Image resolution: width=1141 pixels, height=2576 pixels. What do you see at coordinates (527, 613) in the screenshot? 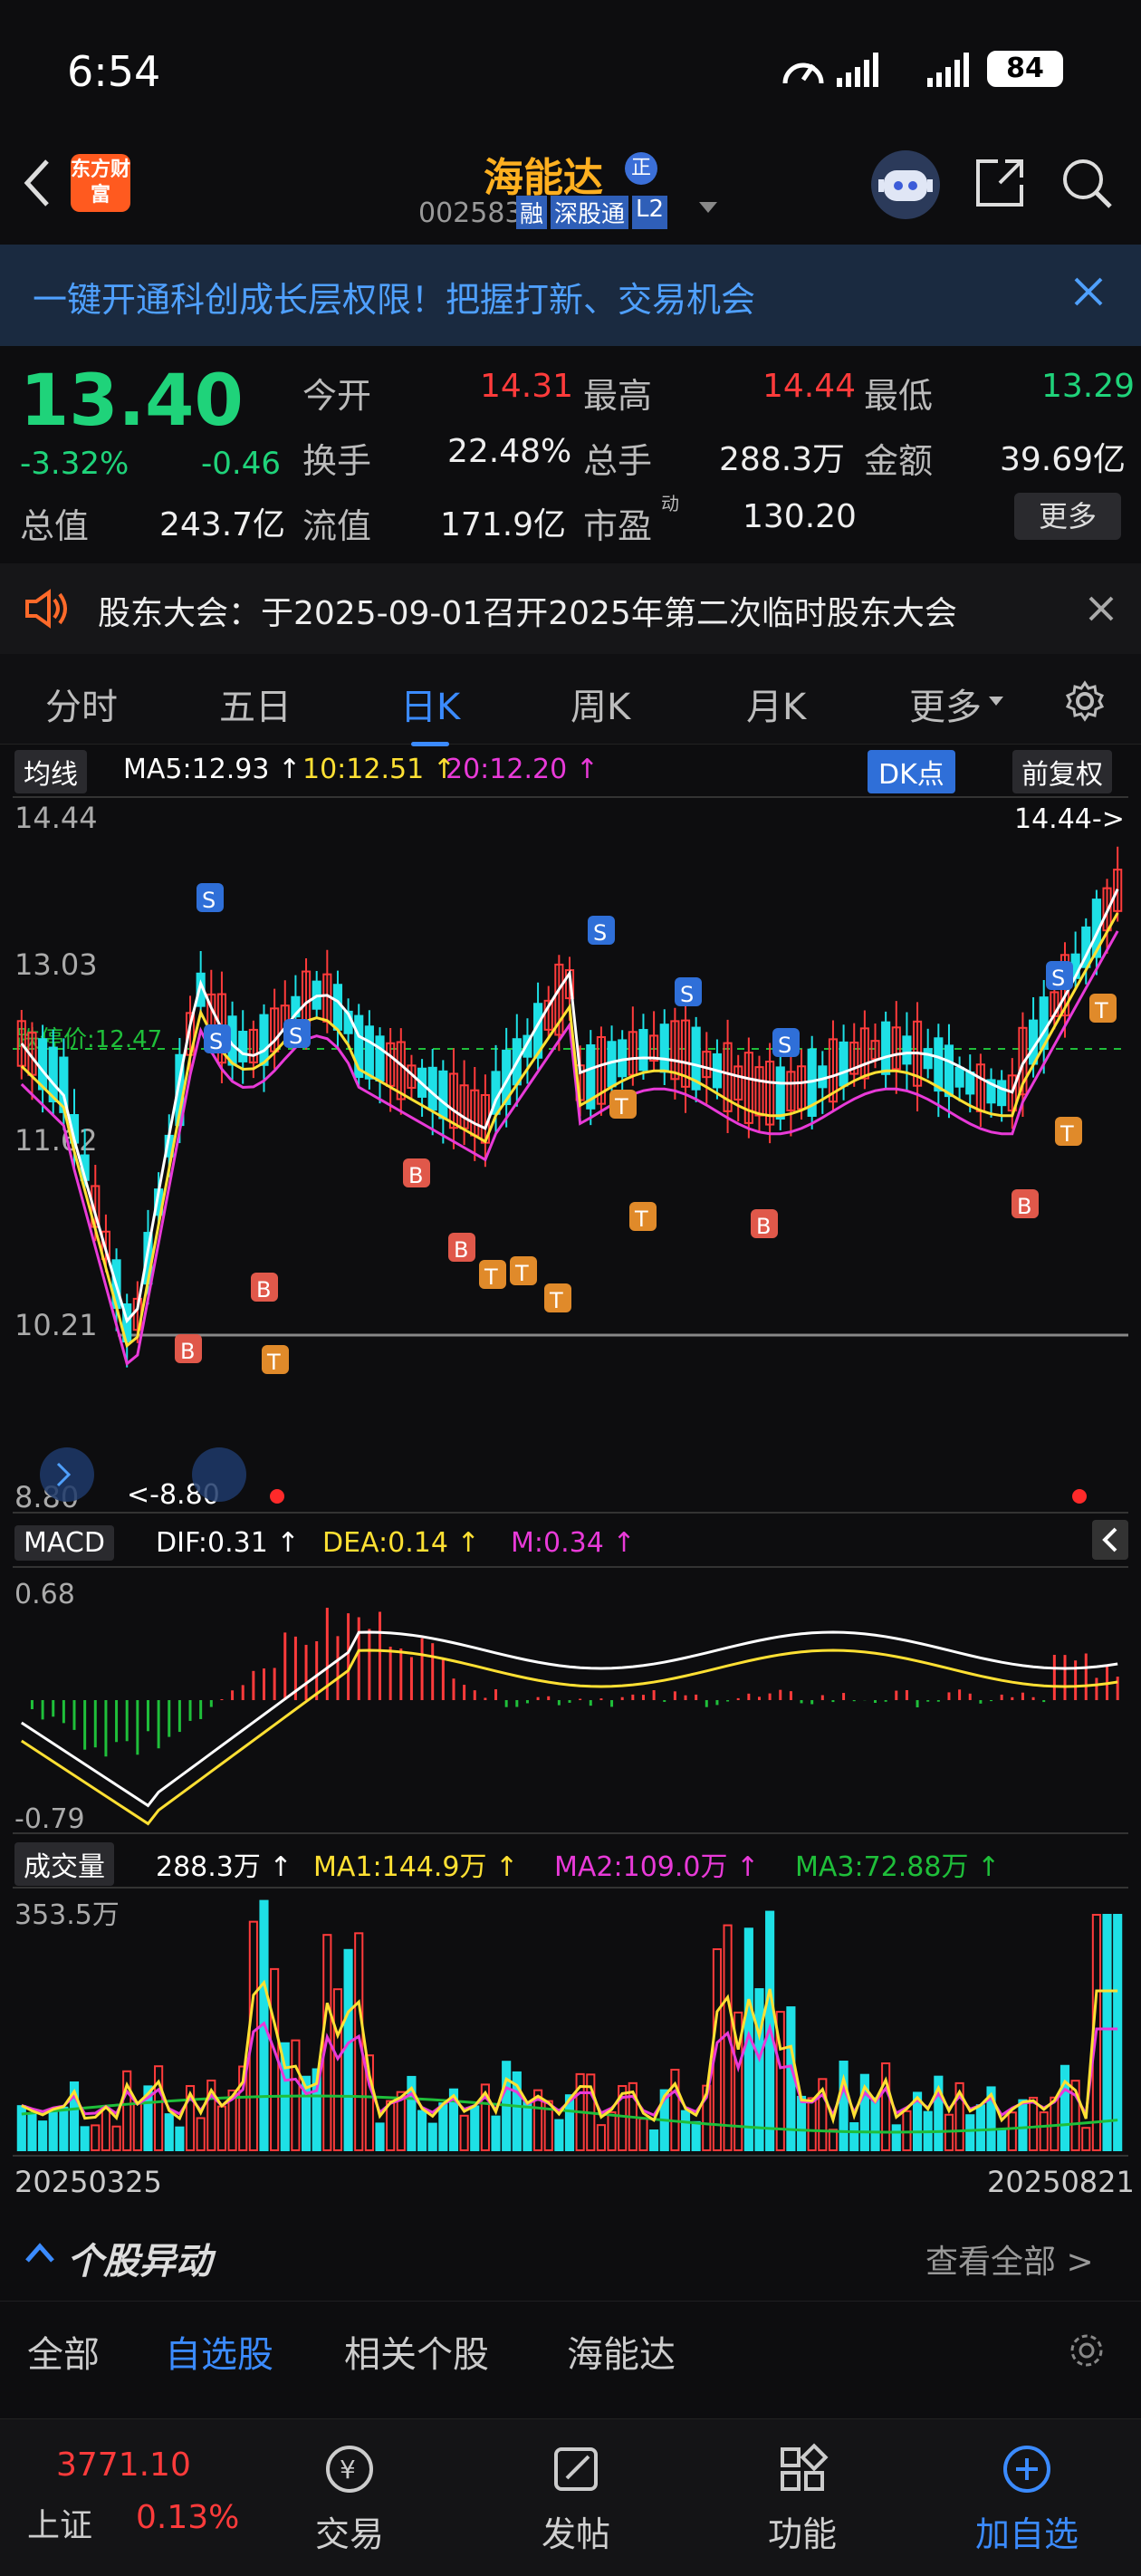
I see `notice-text: 股东大会：于2025-09-01召开2025年第二次临时股东大会` at bounding box center [527, 613].